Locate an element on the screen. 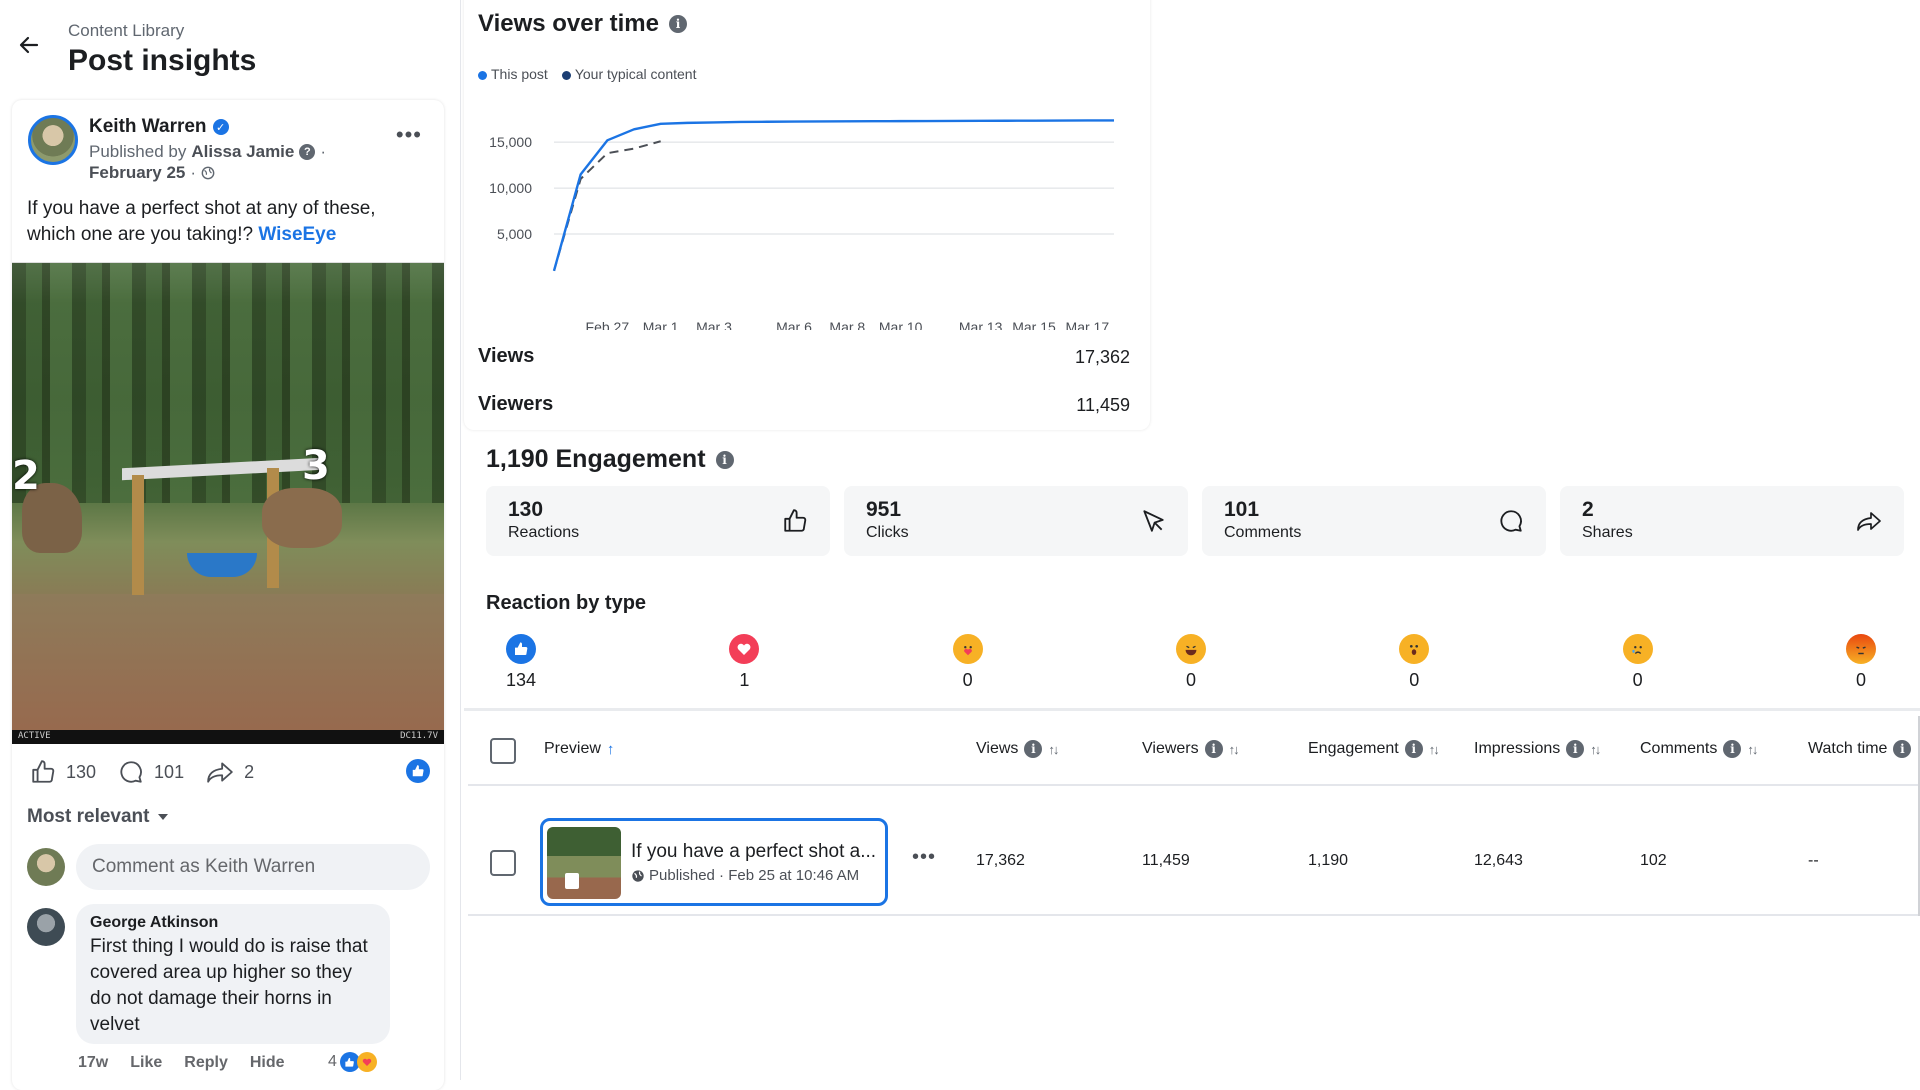 The width and height of the screenshot is (1920, 1090). camera-info-strip: ACTIVE DC11.7V is located at coordinates (228, 737).